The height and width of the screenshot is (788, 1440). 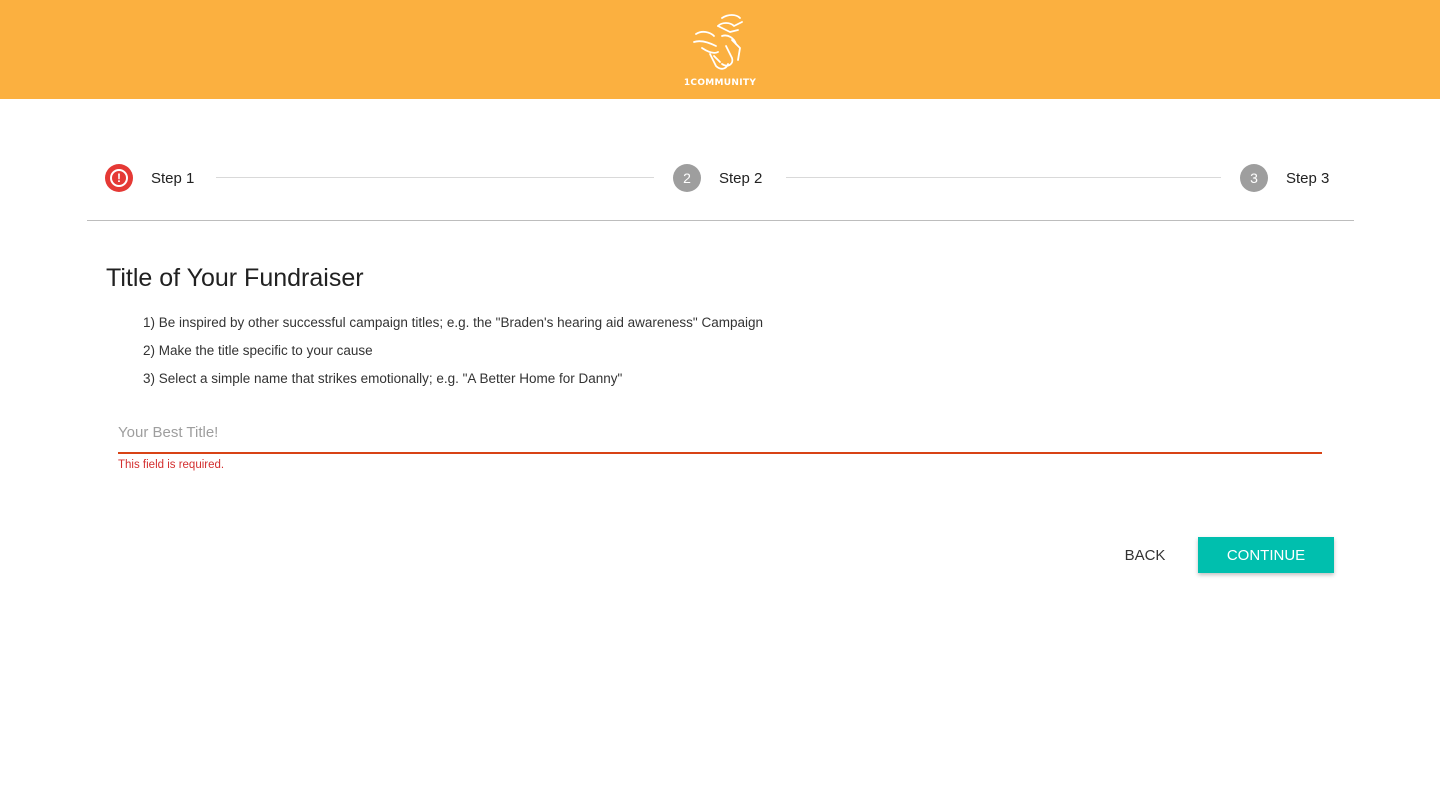 I want to click on page-title: Title of Your Fundraiser, so click(x=235, y=278).